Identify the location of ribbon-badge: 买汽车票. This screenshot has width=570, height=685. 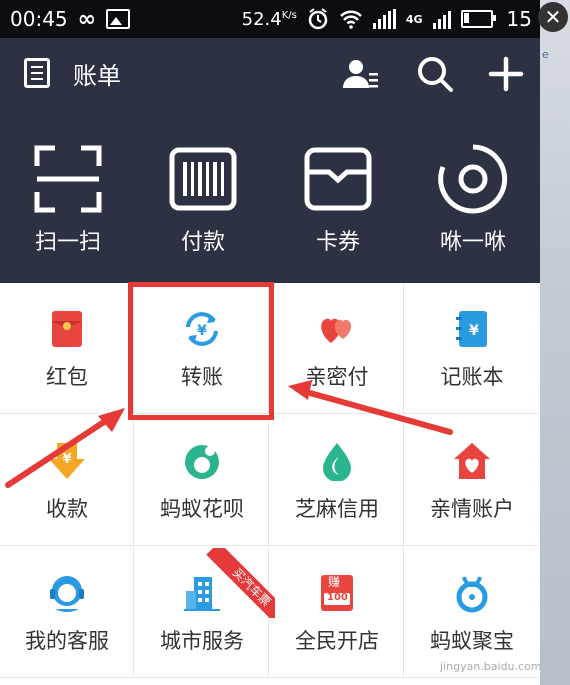
(240, 583).